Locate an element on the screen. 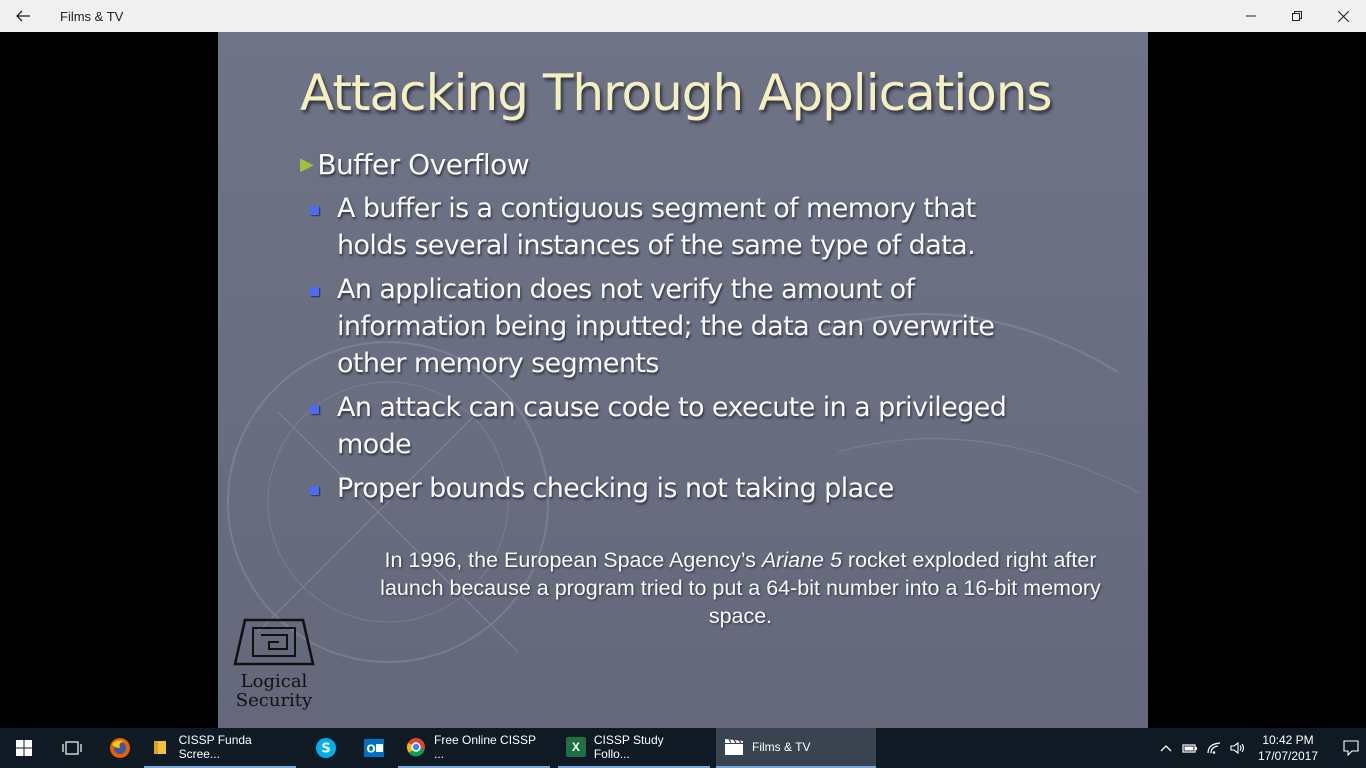  films-tv-icon is located at coordinates (734, 747).